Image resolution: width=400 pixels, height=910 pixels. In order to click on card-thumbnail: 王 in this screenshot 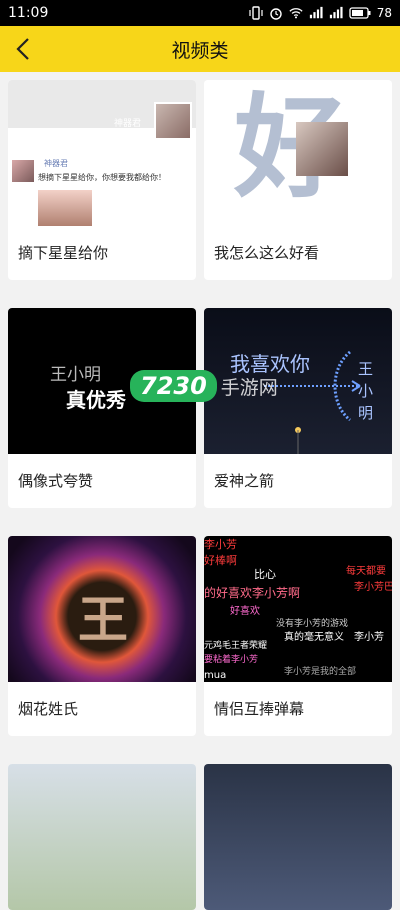, I will do `click(102, 609)`.